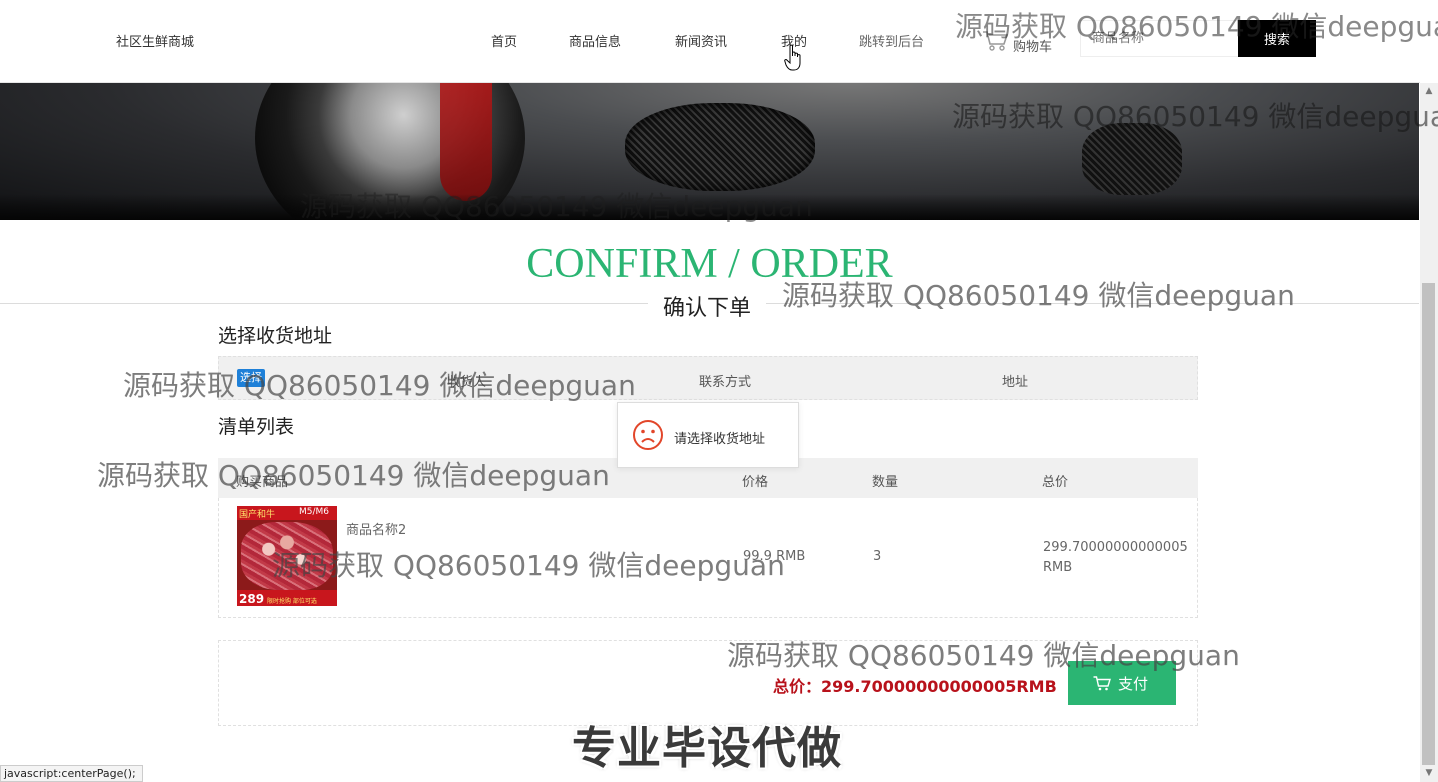 This screenshot has width=1438, height=782. Describe the element at coordinates (885, 482) in the screenshot. I see `col-quantity: 数量` at that location.